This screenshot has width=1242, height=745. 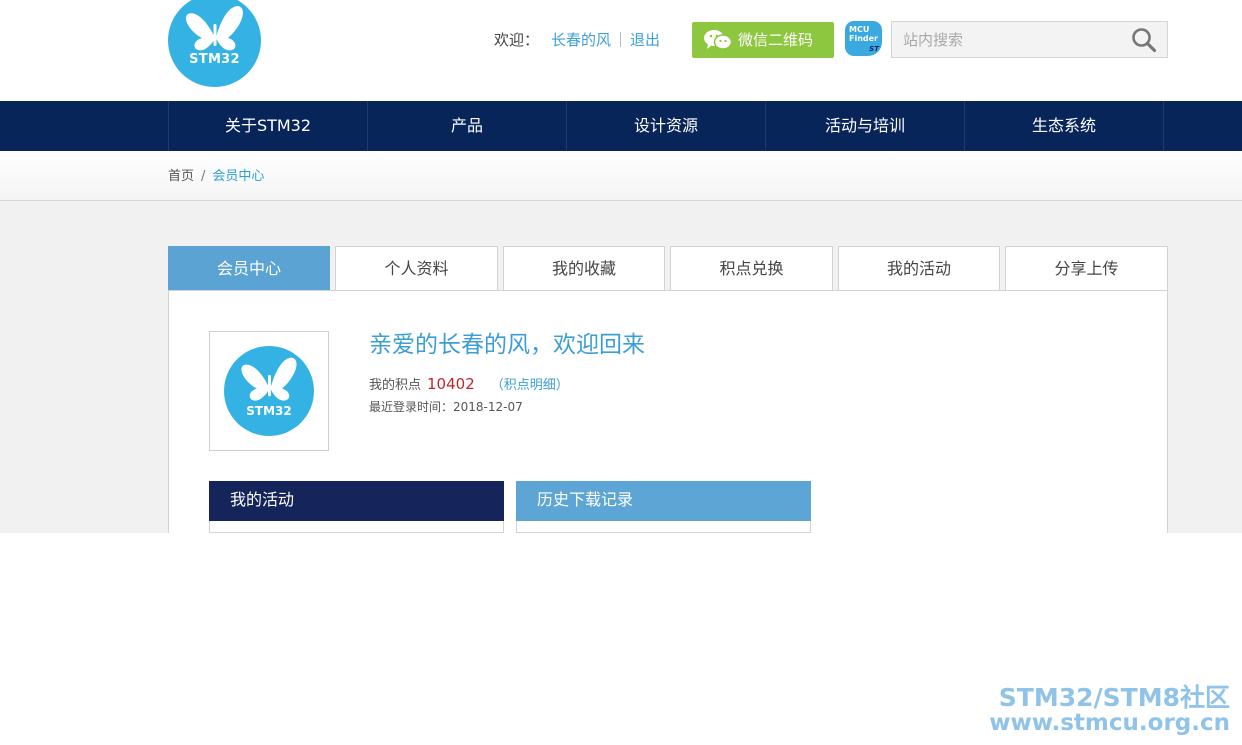 What do you see at coordinates (507, 345) in the screenshot?
I see `greeting-heading: 亲爱的长春的风，欢迎回来` at bounding box center [507, 345].